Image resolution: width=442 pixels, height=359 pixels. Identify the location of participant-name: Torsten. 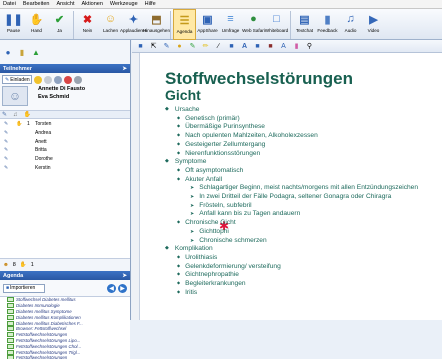
(43, 124).